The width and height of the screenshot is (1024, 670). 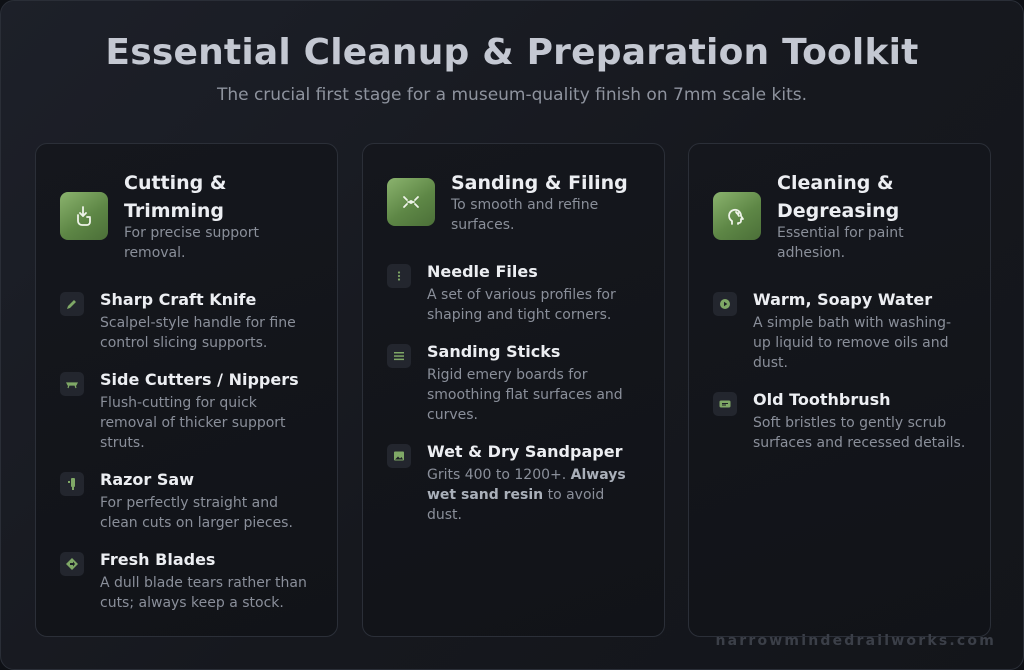 I want to click on card-heading: Sanding & Filing, so click(x=539, y=183).